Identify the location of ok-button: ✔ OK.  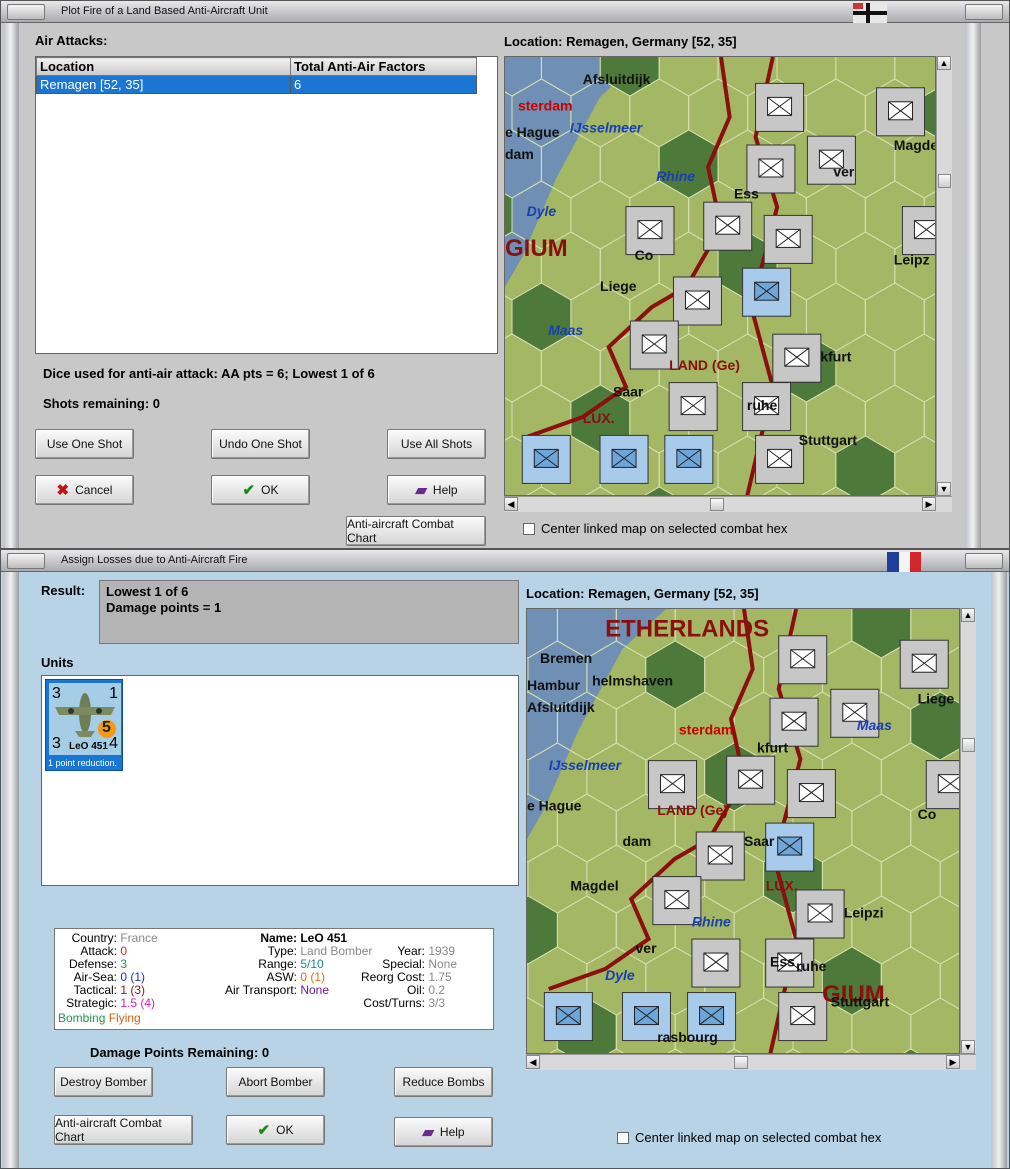
(260, 490).